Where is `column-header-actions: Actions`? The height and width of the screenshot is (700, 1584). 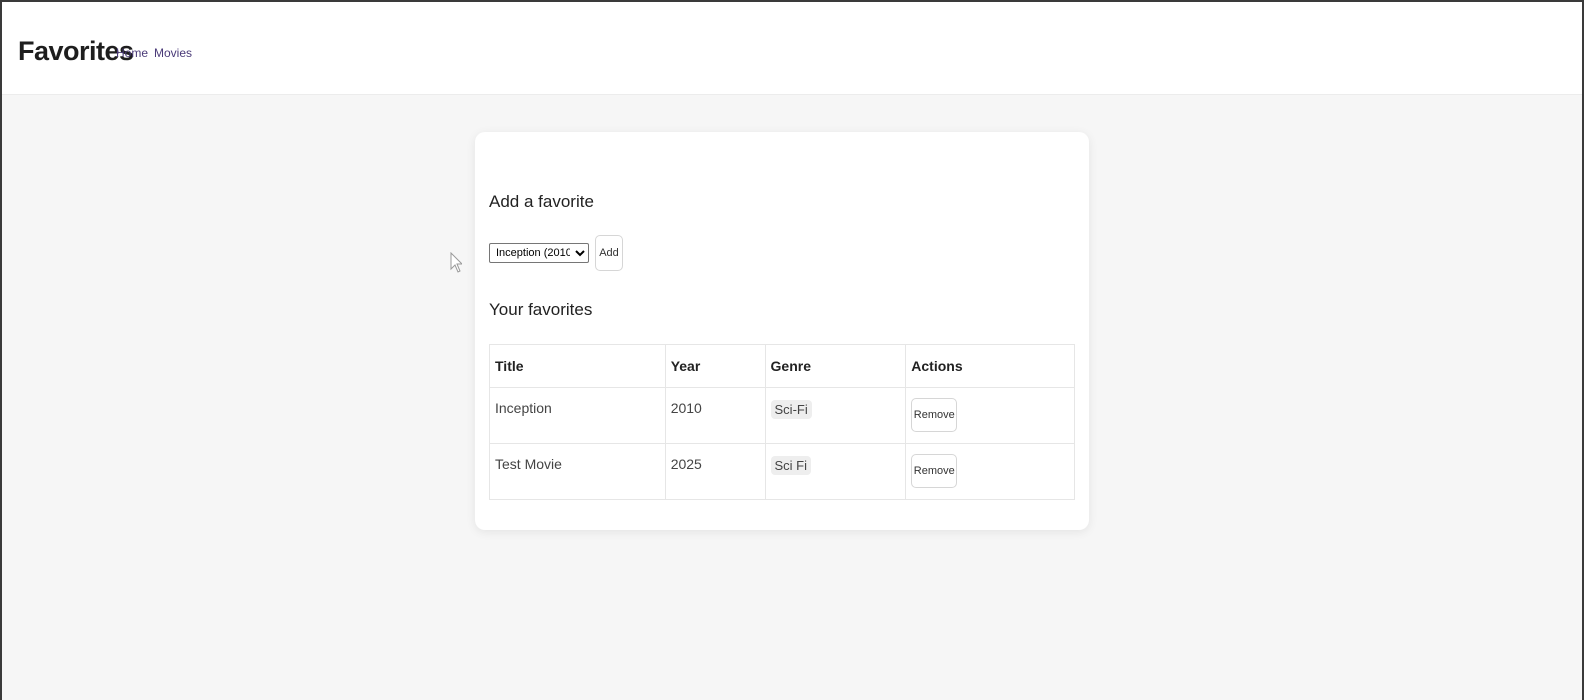 column-header-actions: Actions is located at coordinates (990, 366).